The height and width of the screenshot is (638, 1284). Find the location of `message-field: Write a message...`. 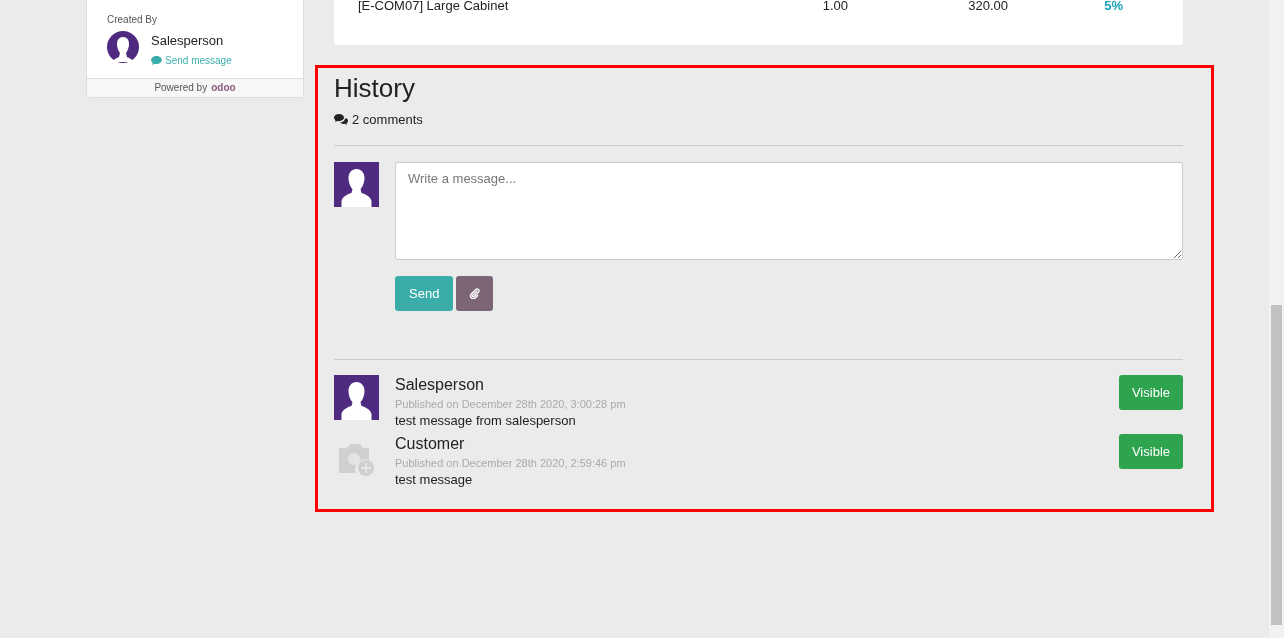

message-field: Write a message... is located at coordinates (789, 211).